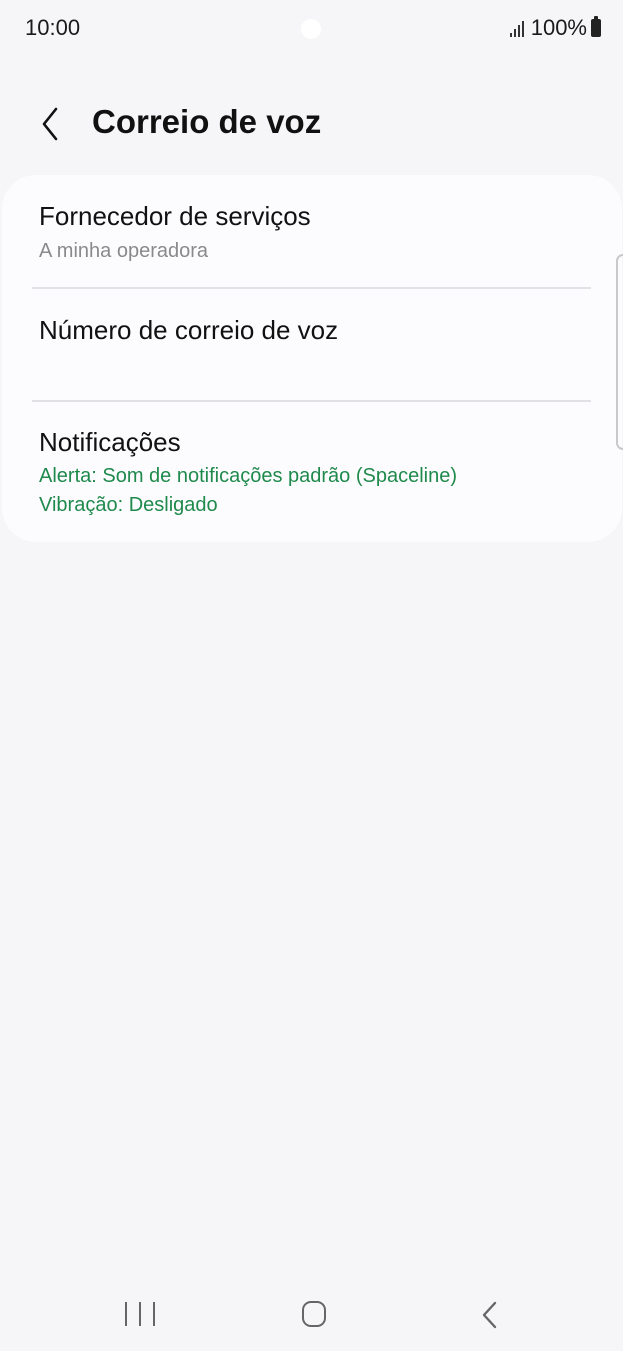 This screenshot has width=623, height=1351. Describe the element at coordinates (189, 330) in the screenshot. I see `setting-title: Número de correio de voz` at that location.